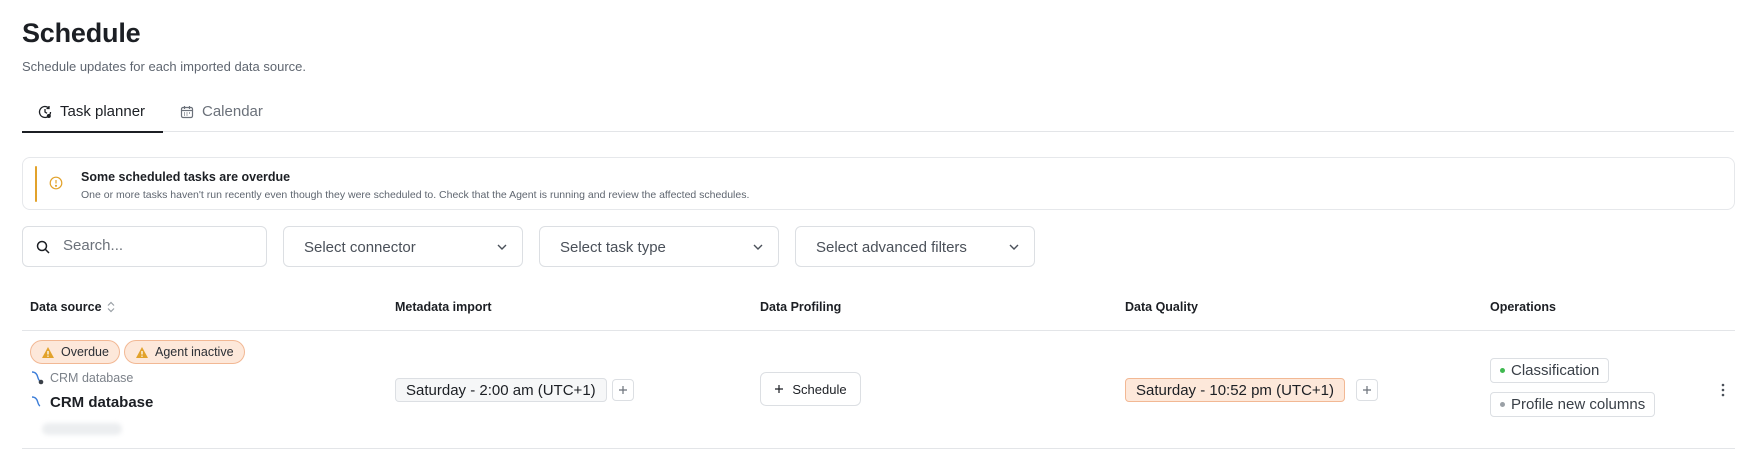 The height and width of the screenshot is (451, 1756). Describe the element at coordinates (1523, 307) in the screenshot. I see `column-header-operations: Operations` at that location.